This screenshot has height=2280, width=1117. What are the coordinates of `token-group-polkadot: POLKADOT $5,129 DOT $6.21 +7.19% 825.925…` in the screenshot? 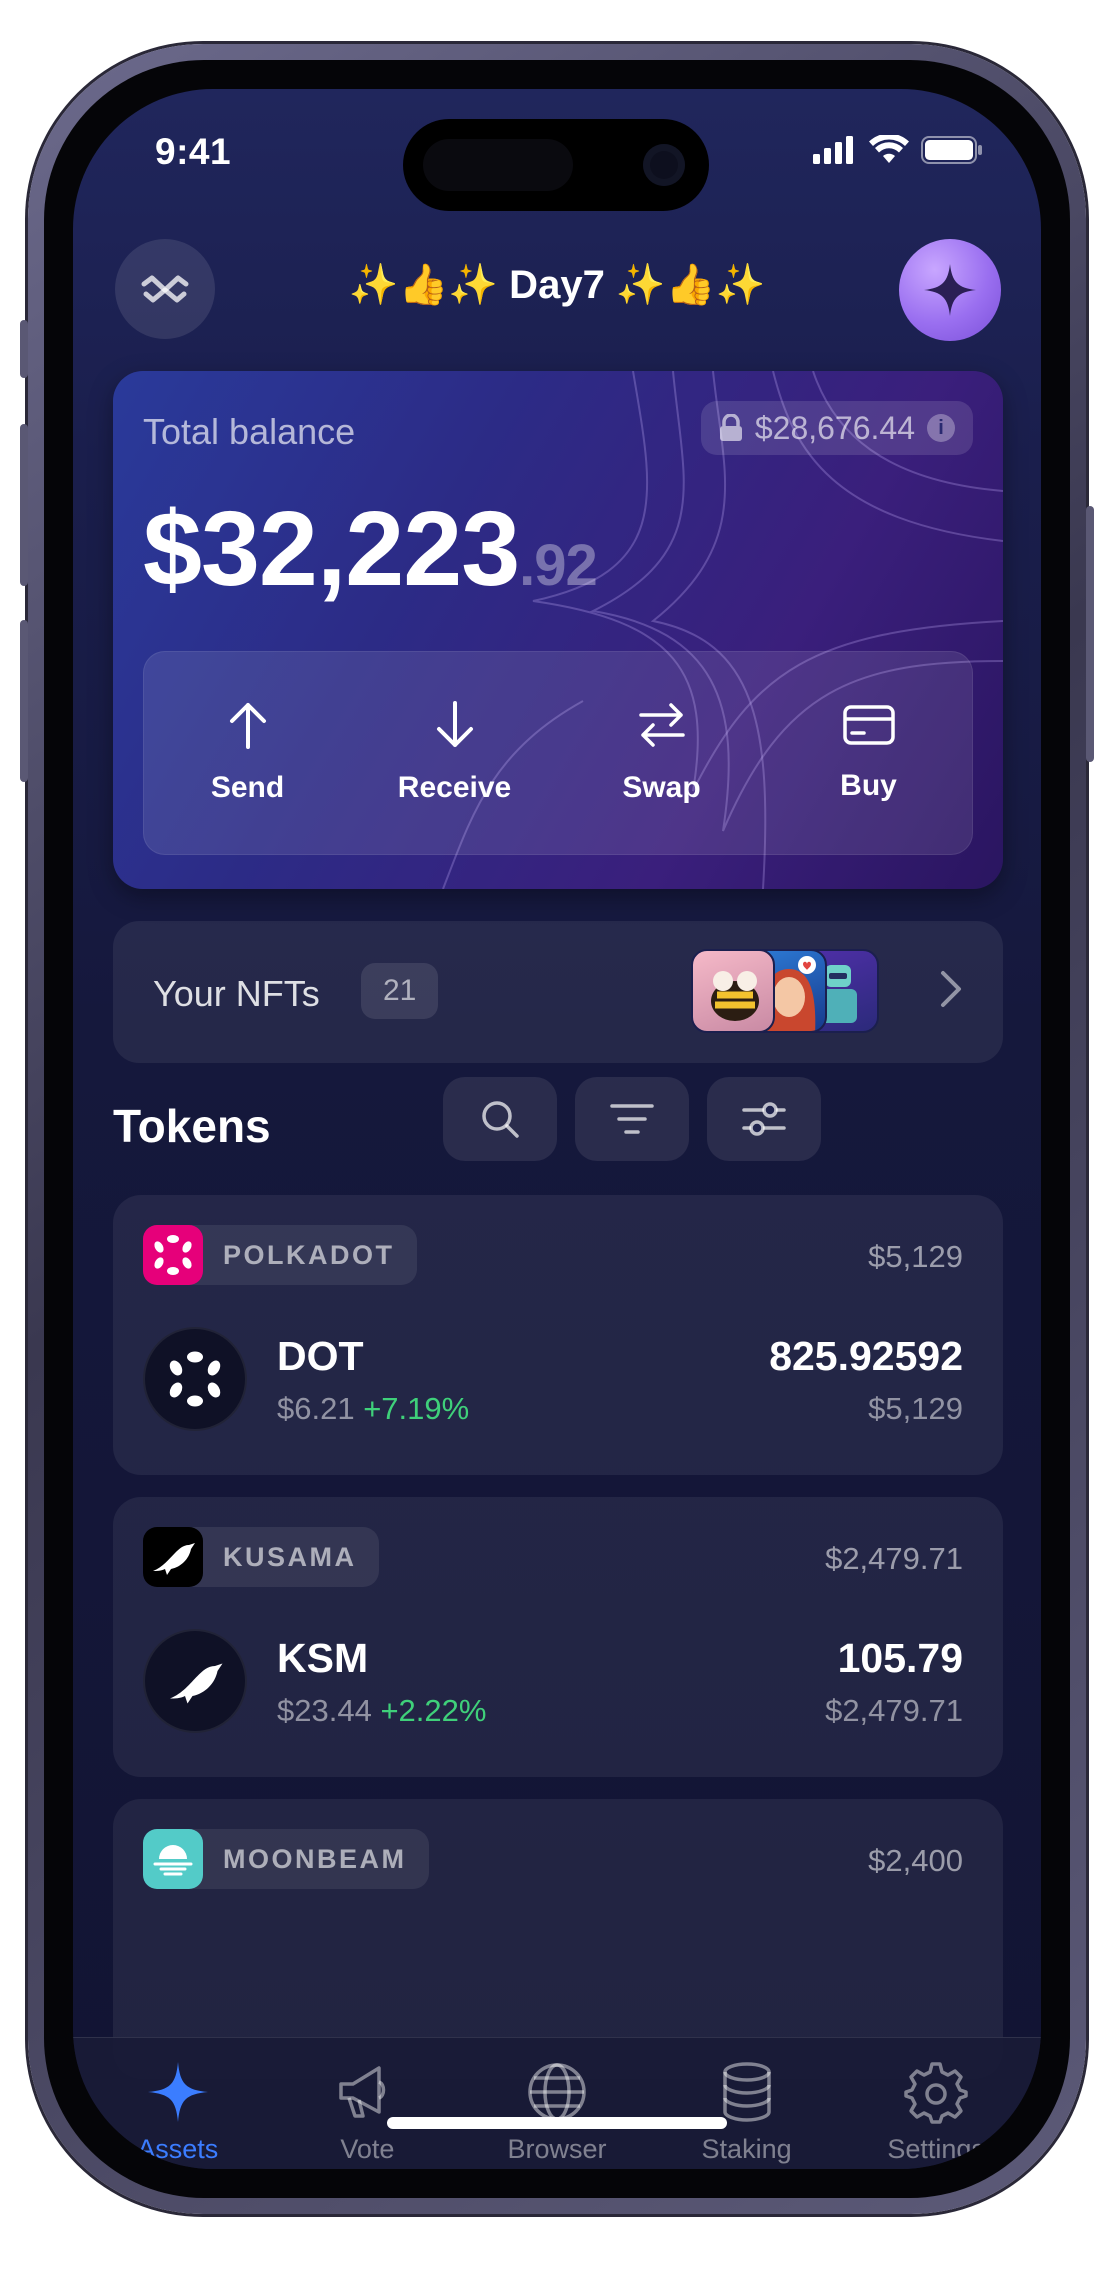 It's located at (558, 1335).